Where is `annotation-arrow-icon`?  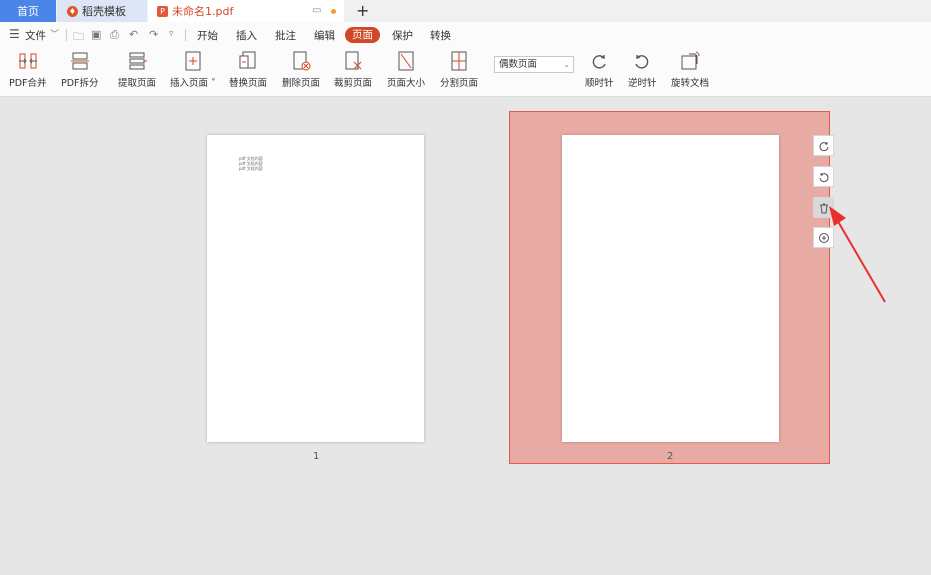
annotation-arrow-icon is located at coordinates (857, 254).